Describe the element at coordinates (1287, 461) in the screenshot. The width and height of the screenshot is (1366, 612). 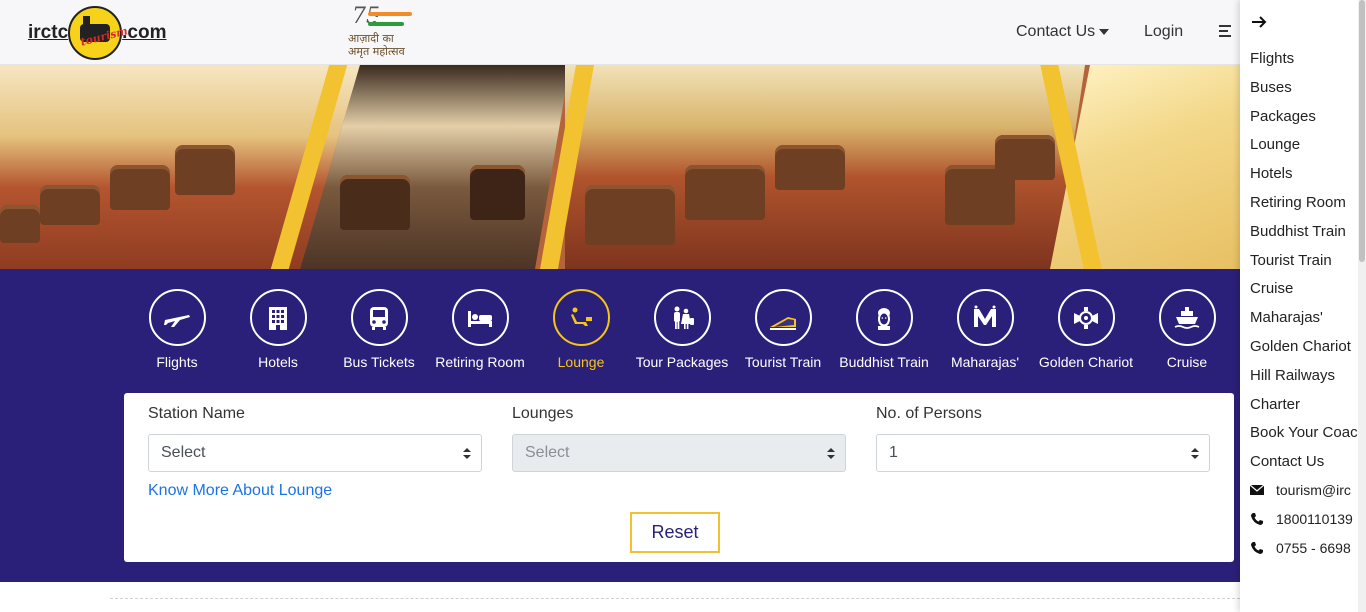
I see `side-item-contact-us: Contact Us` at that location.